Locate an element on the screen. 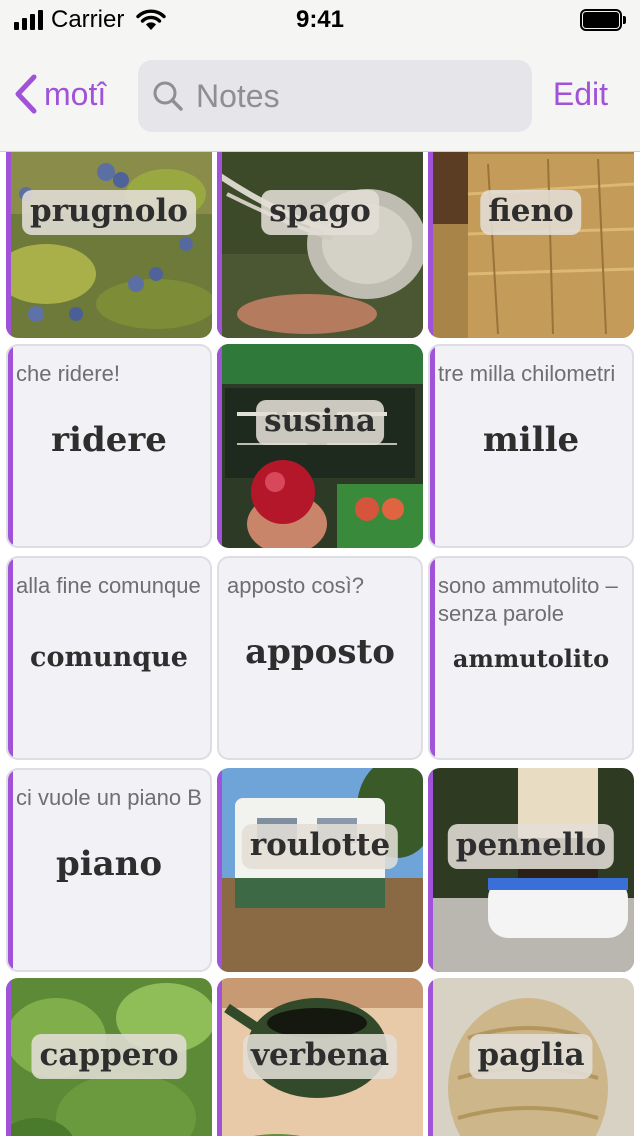  card-prugnolo: prugnolo is located at coordinates (109, 245).